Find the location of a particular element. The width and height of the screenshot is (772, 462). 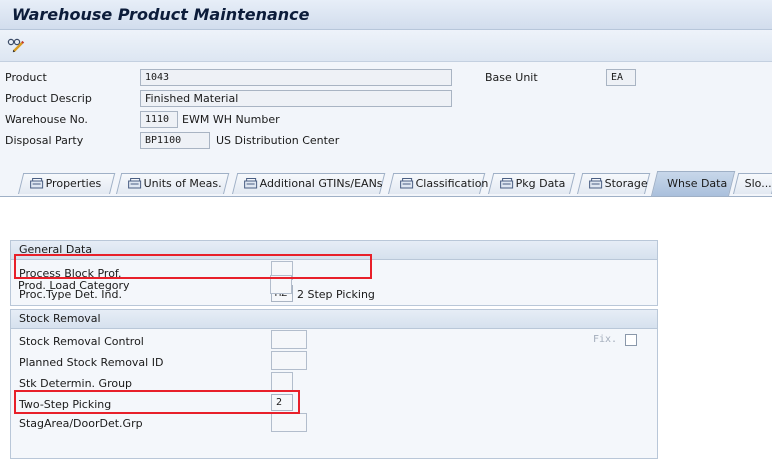

base-unit-field: EA is located at coordinates (621, 77).